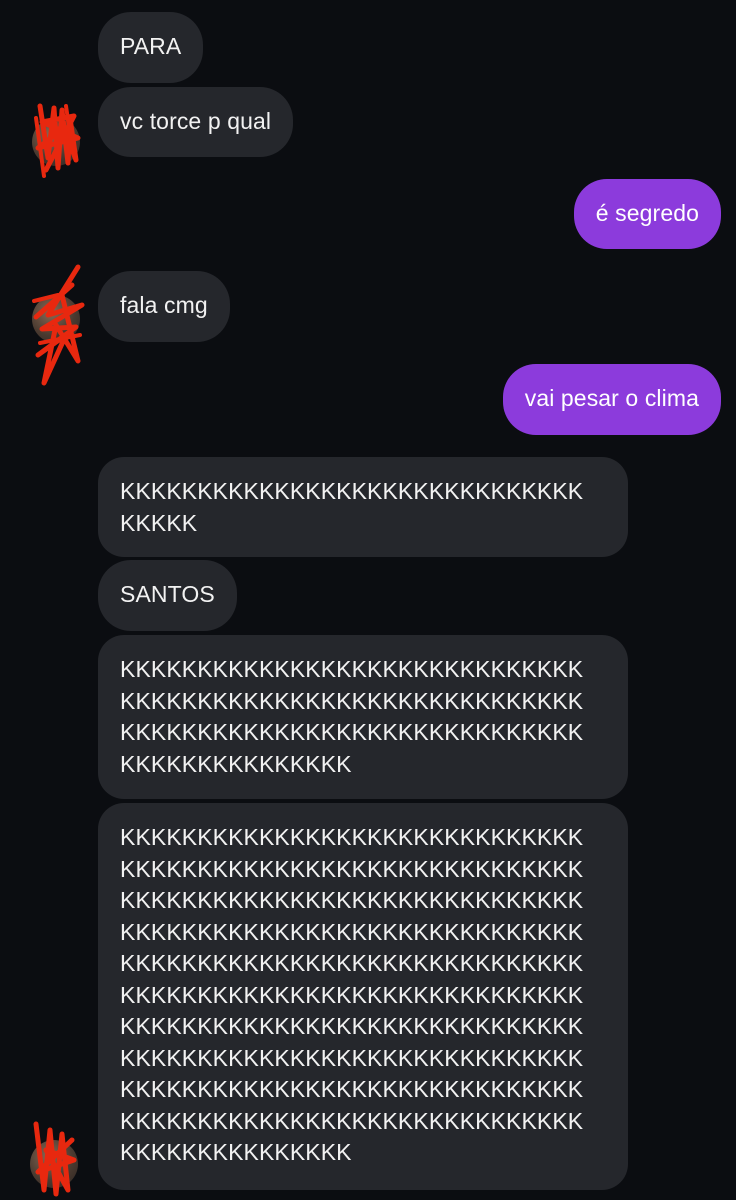  I want to click on incoming-message-bubble: PARA, so click(151, 47).